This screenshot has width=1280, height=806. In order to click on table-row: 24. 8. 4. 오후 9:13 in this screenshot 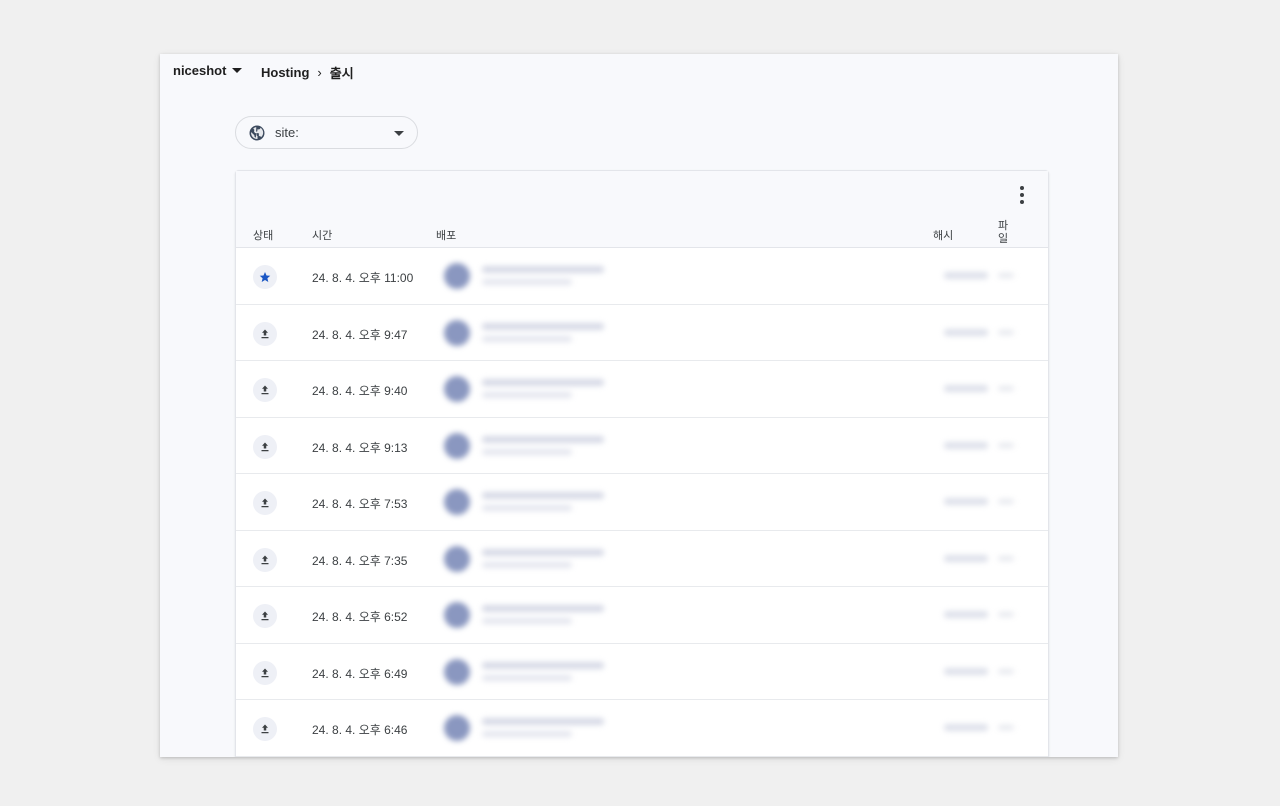, I will do `click(642, 446)`.